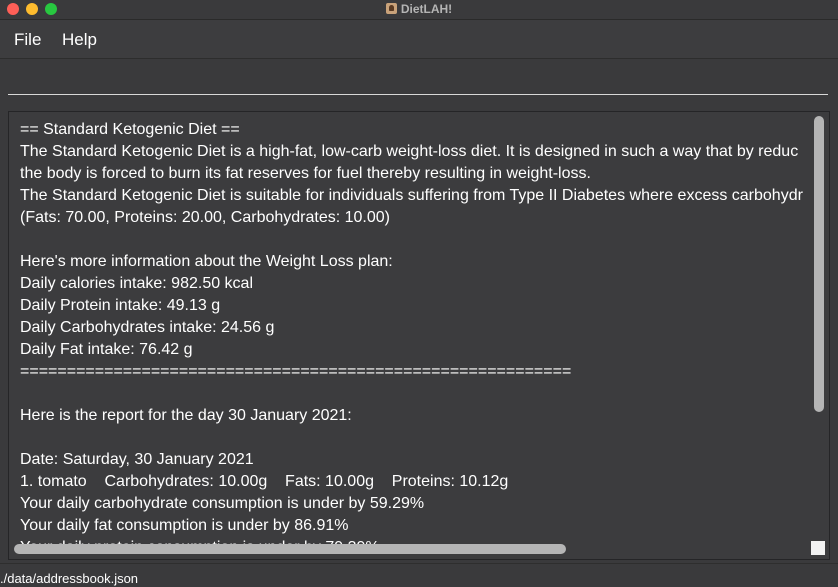 Image resolution: width=838 pixels, height=587 pixels. I want to click on data-file-path: ./data/addressbook.json, so click(69, 578).